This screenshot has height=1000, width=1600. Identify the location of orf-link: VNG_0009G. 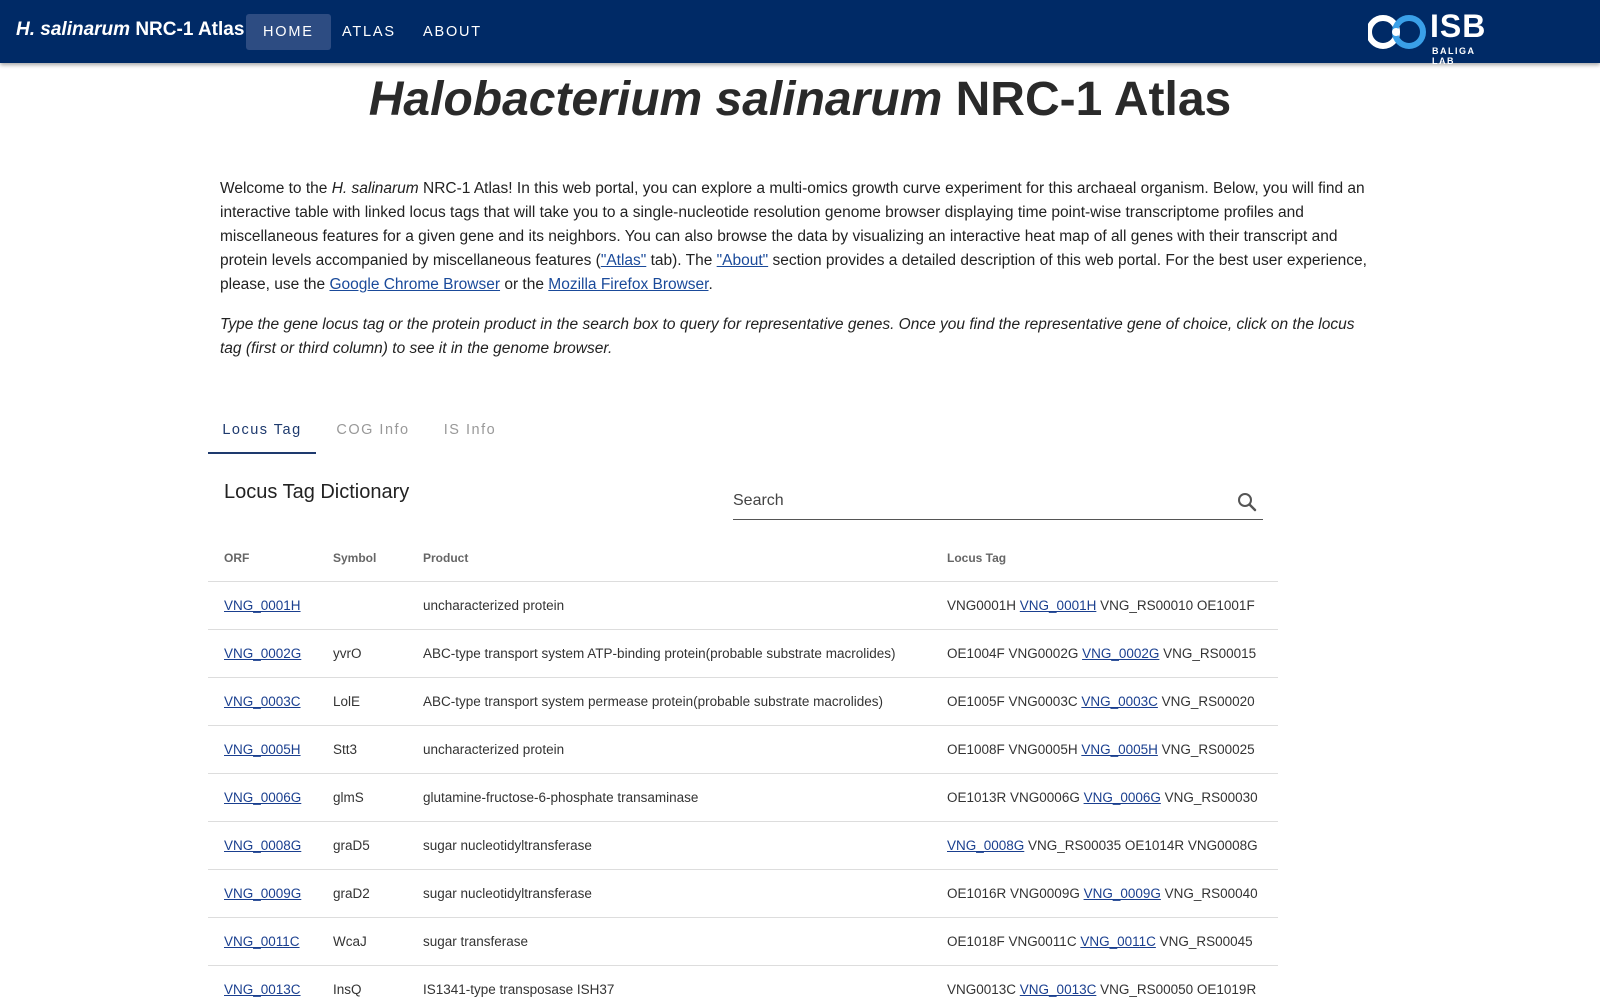
(262, 893).